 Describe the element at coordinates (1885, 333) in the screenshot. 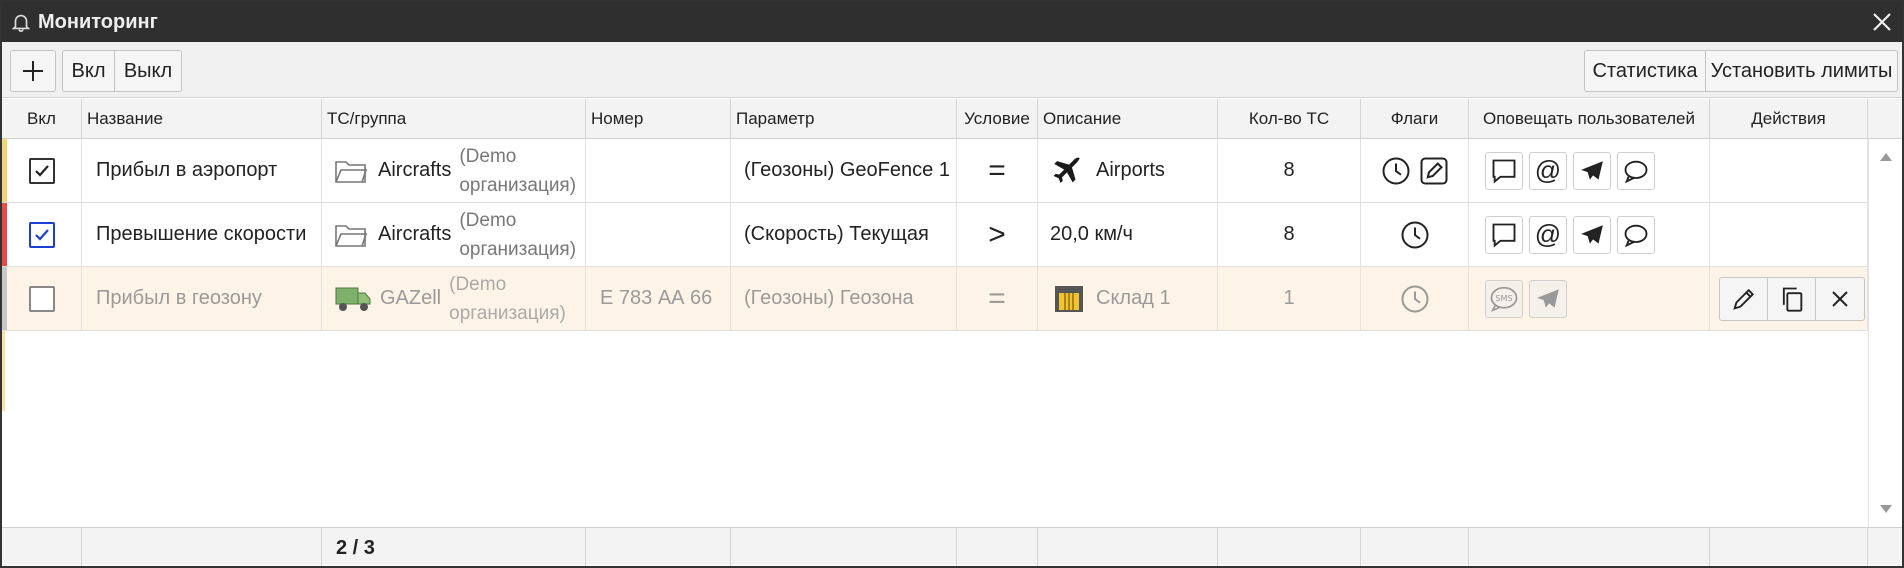

I see `vertical-scrollbar` at that location.